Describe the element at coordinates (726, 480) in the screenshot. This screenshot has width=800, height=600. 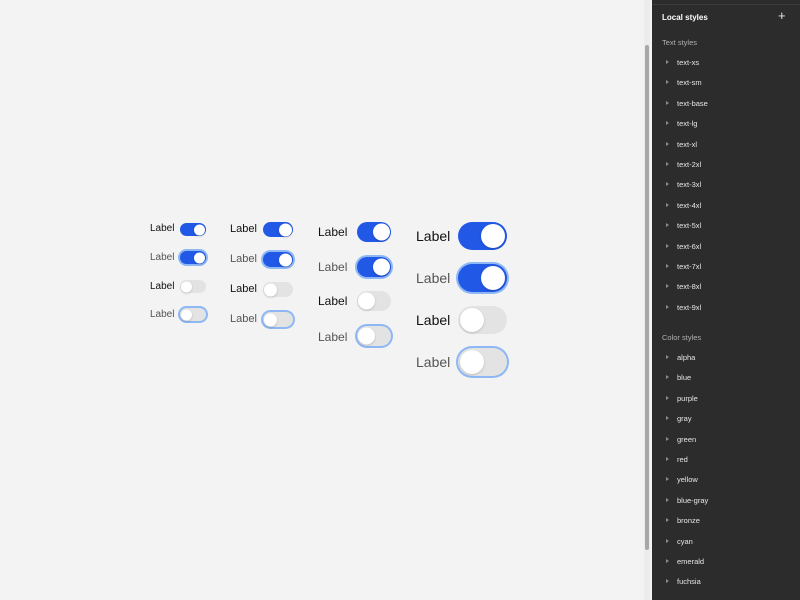
I see `color-style-item: yellow` at that location.